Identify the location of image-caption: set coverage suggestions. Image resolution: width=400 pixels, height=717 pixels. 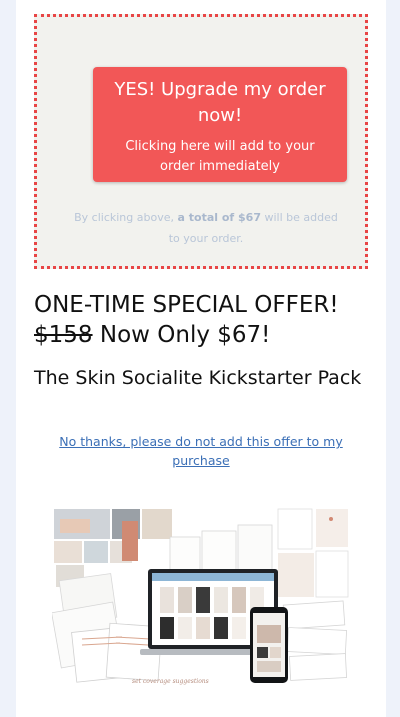
(170, 681).